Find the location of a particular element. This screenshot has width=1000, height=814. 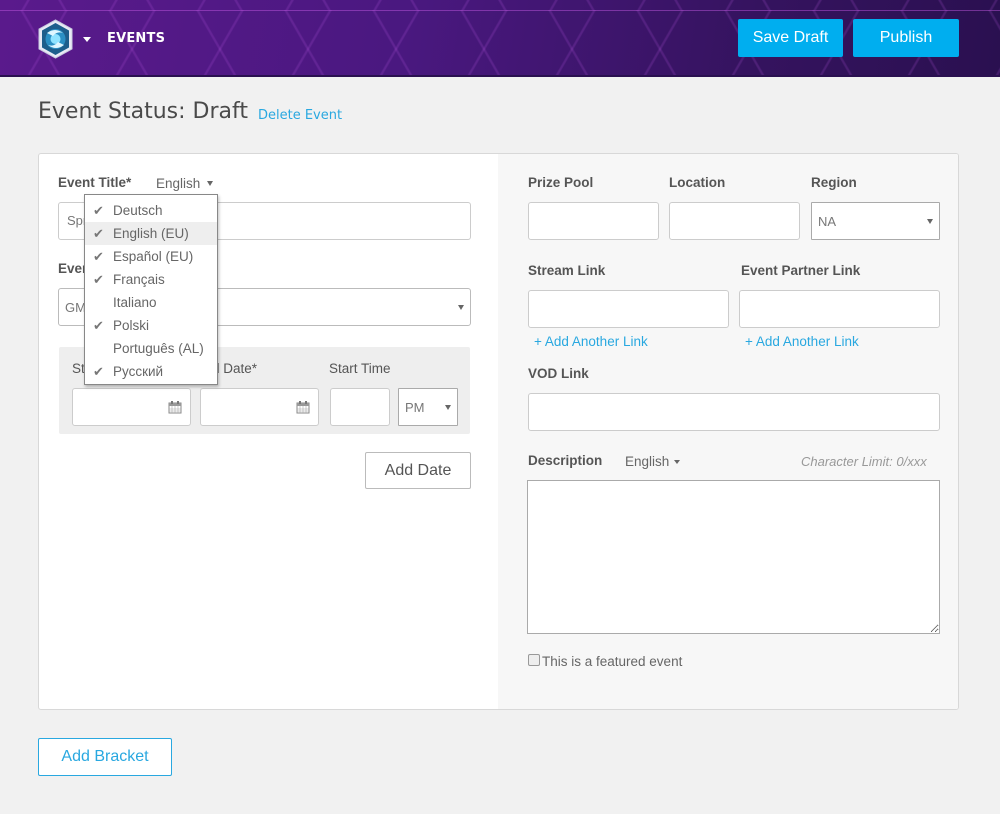

character-limit: Character Limit: 0/xxx is located at coordinates (864, 461).